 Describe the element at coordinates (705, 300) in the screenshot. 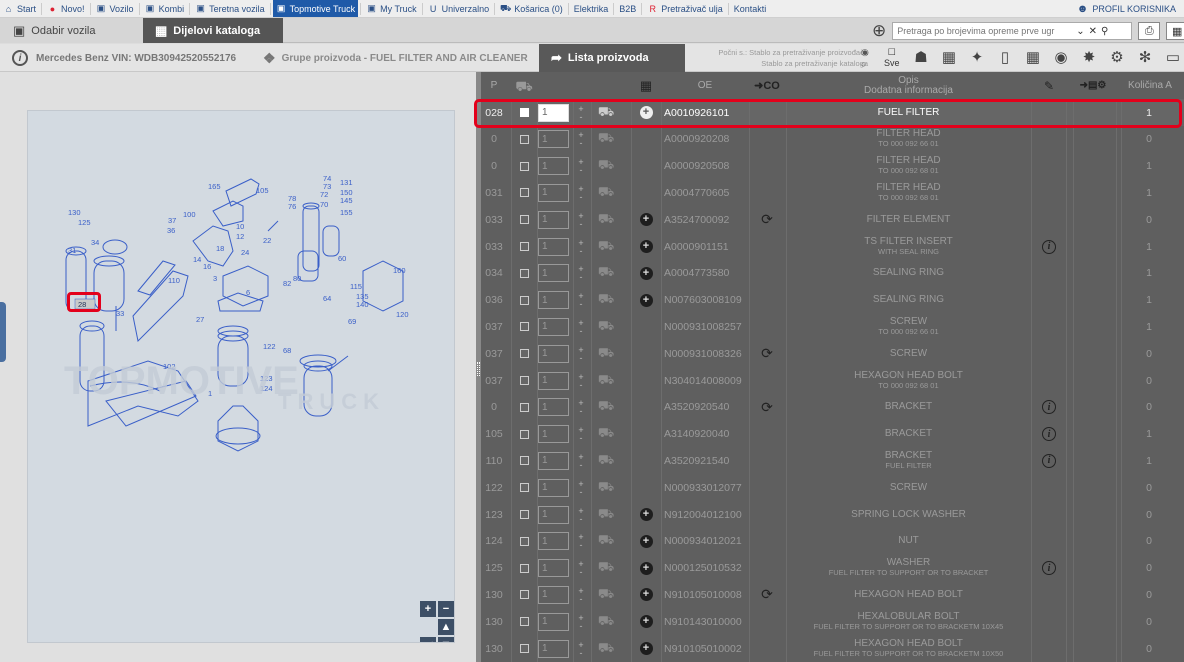

I see `oe-number: N007603008109` at that location.